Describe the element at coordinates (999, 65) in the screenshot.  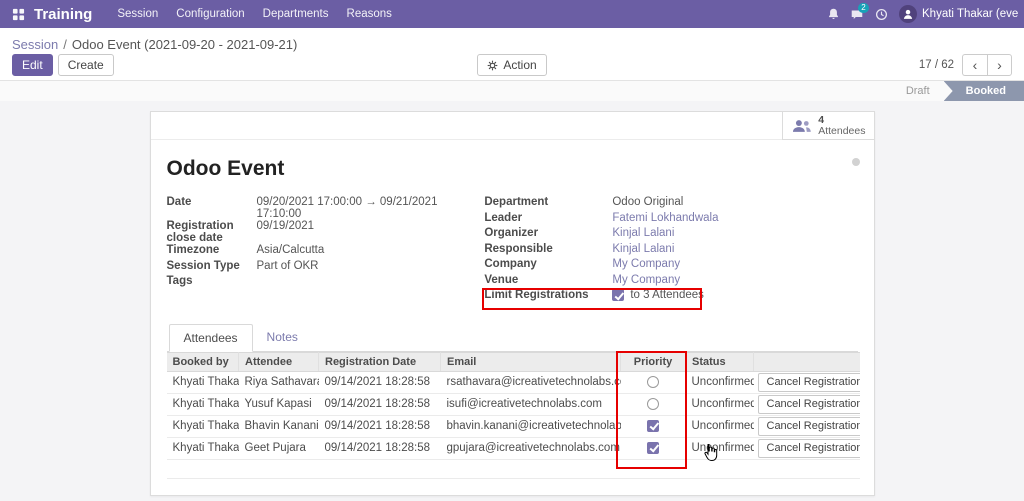
I see `pager-next-button: ›` at that location.